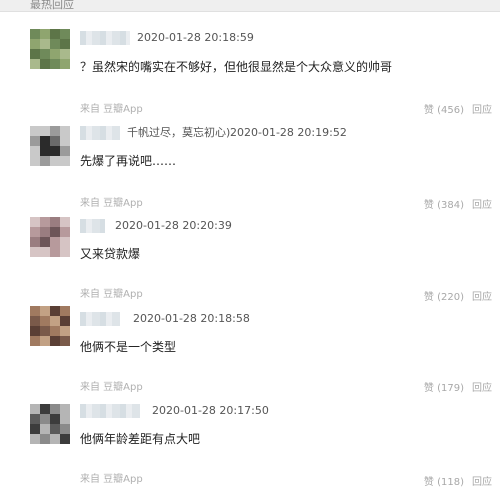  I want to click on comment-text: 他俩不是一个类型, so click(128, 347).